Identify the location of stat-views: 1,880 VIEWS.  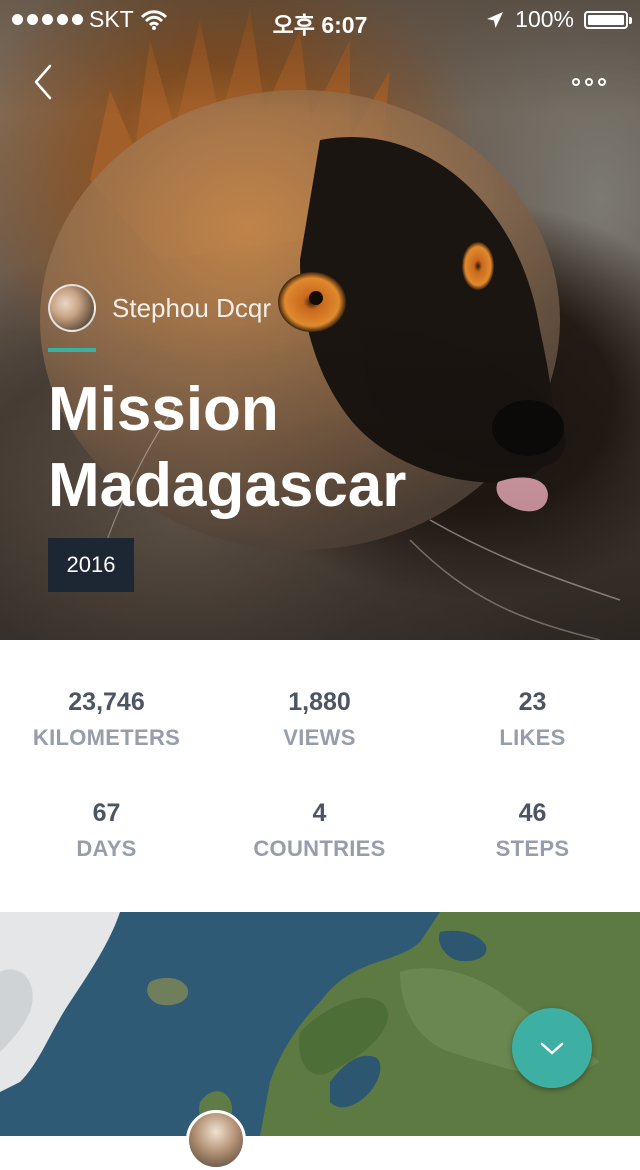
(319, 719).